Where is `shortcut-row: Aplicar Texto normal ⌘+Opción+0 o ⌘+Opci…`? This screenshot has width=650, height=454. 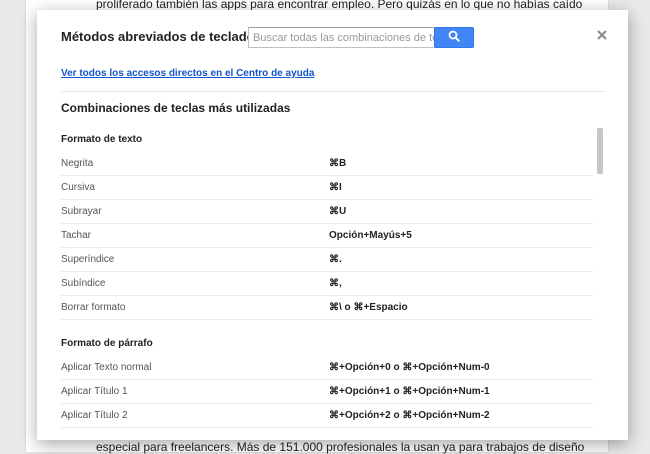
shortcut-row: Aplicar Texto normal ⌘+Opción+0 o ⌘+Opci… is located at coordinates (327, 368).